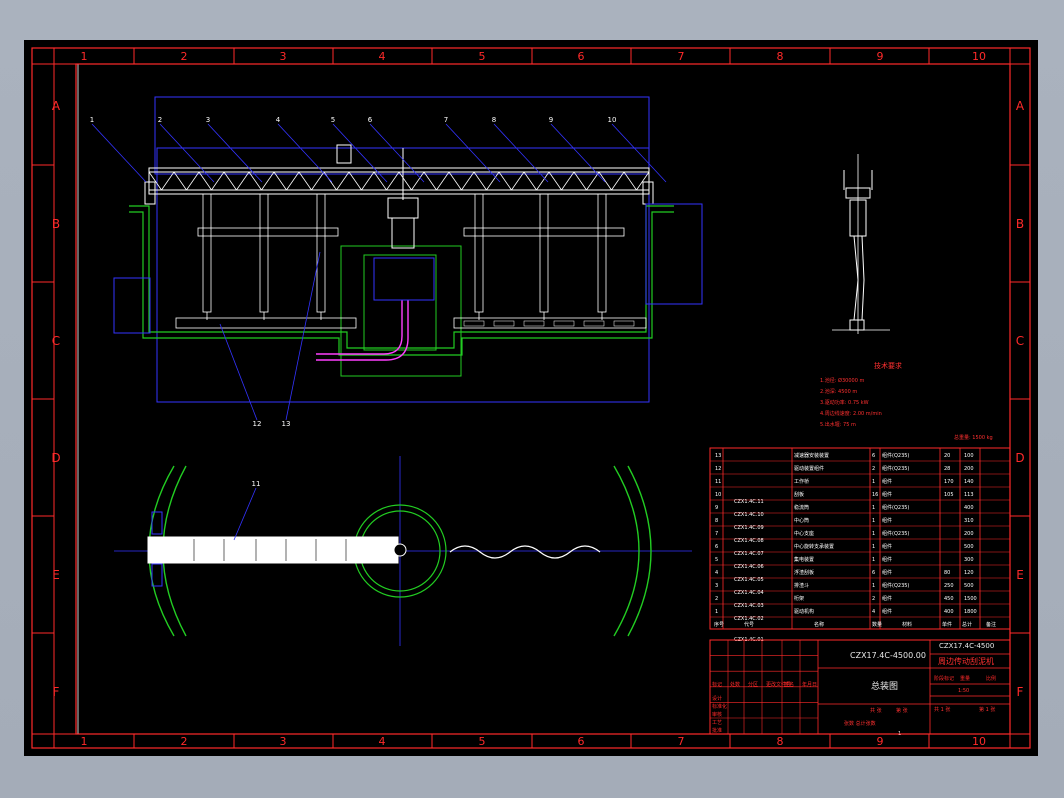  Describe the element at coordinates (842, 380) in the screenshot. I see `tech-line-1: 1.池径: Ø30000 m` at that location.